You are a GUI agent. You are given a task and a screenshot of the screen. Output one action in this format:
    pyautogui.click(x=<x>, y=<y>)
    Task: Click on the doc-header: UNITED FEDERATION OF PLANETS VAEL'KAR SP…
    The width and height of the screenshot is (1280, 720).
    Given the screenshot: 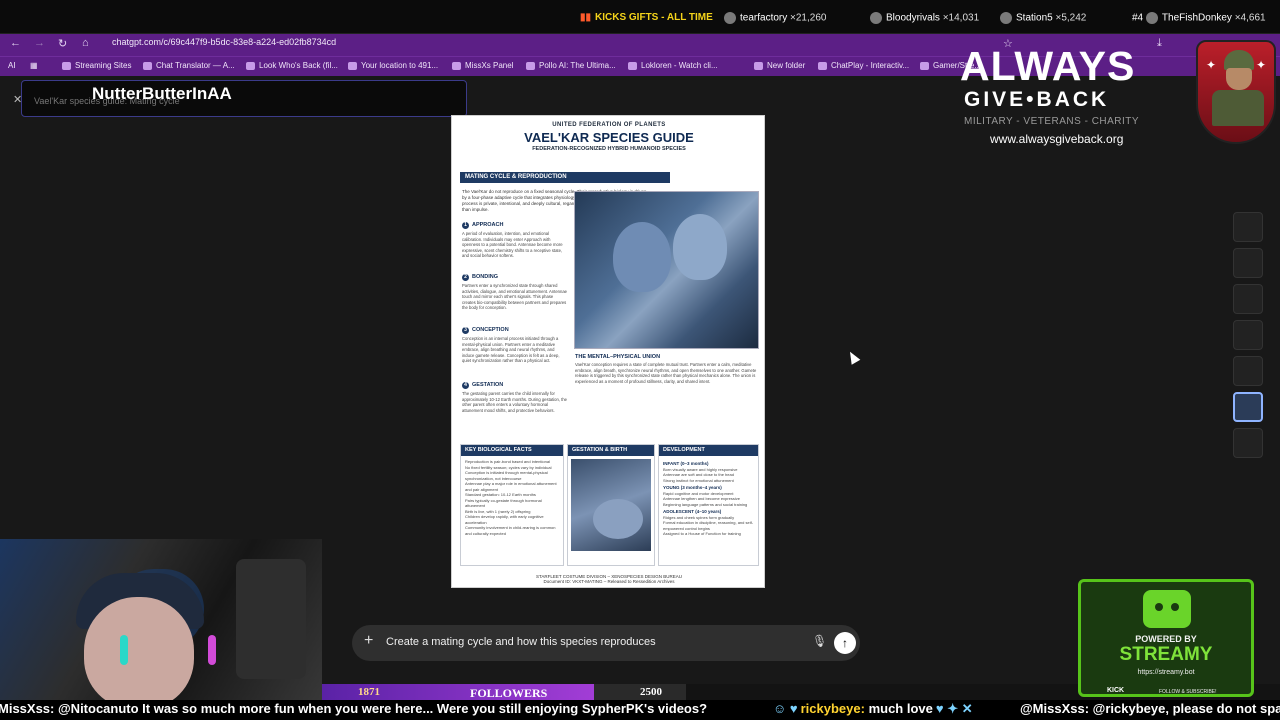 What is the action you would take?
    pyautogui.click(x=609, y=137)
    